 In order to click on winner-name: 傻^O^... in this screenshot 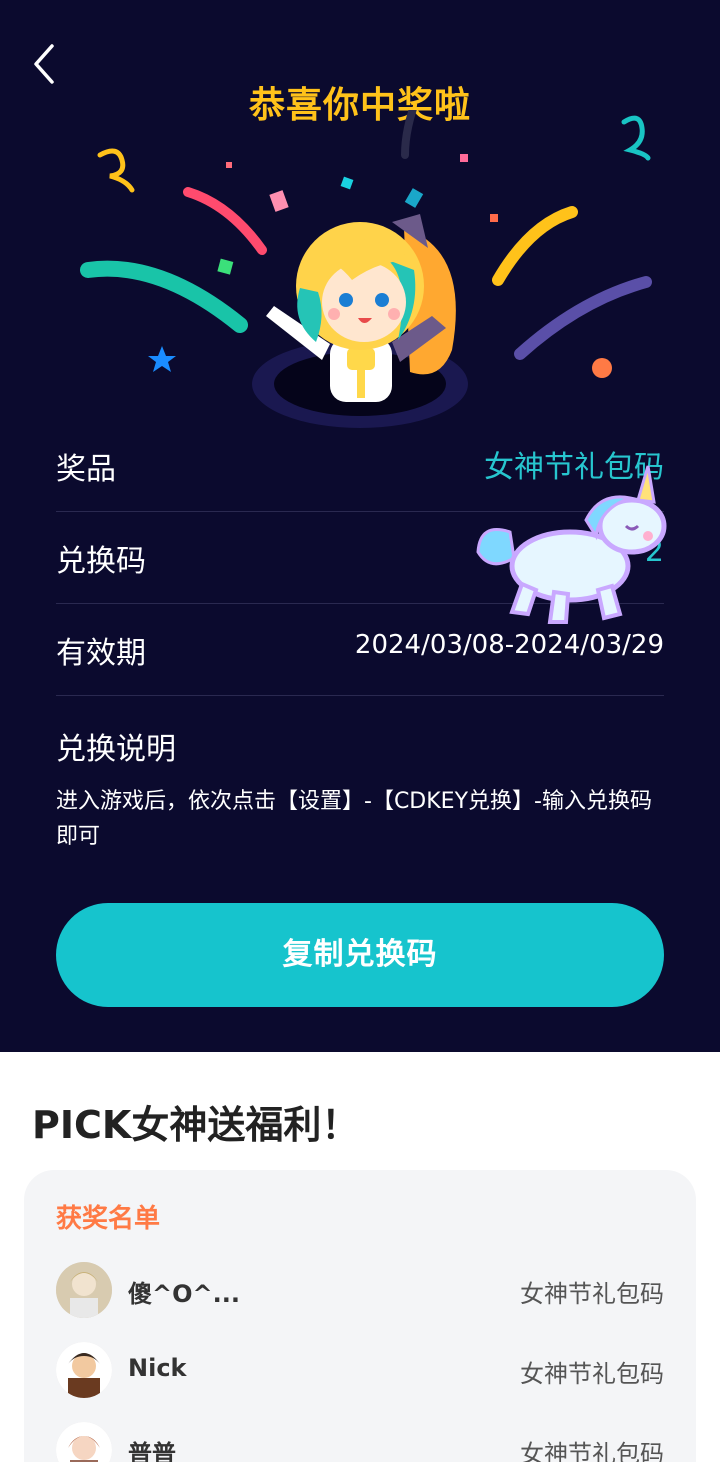, I will do `click(184, 1294)`.